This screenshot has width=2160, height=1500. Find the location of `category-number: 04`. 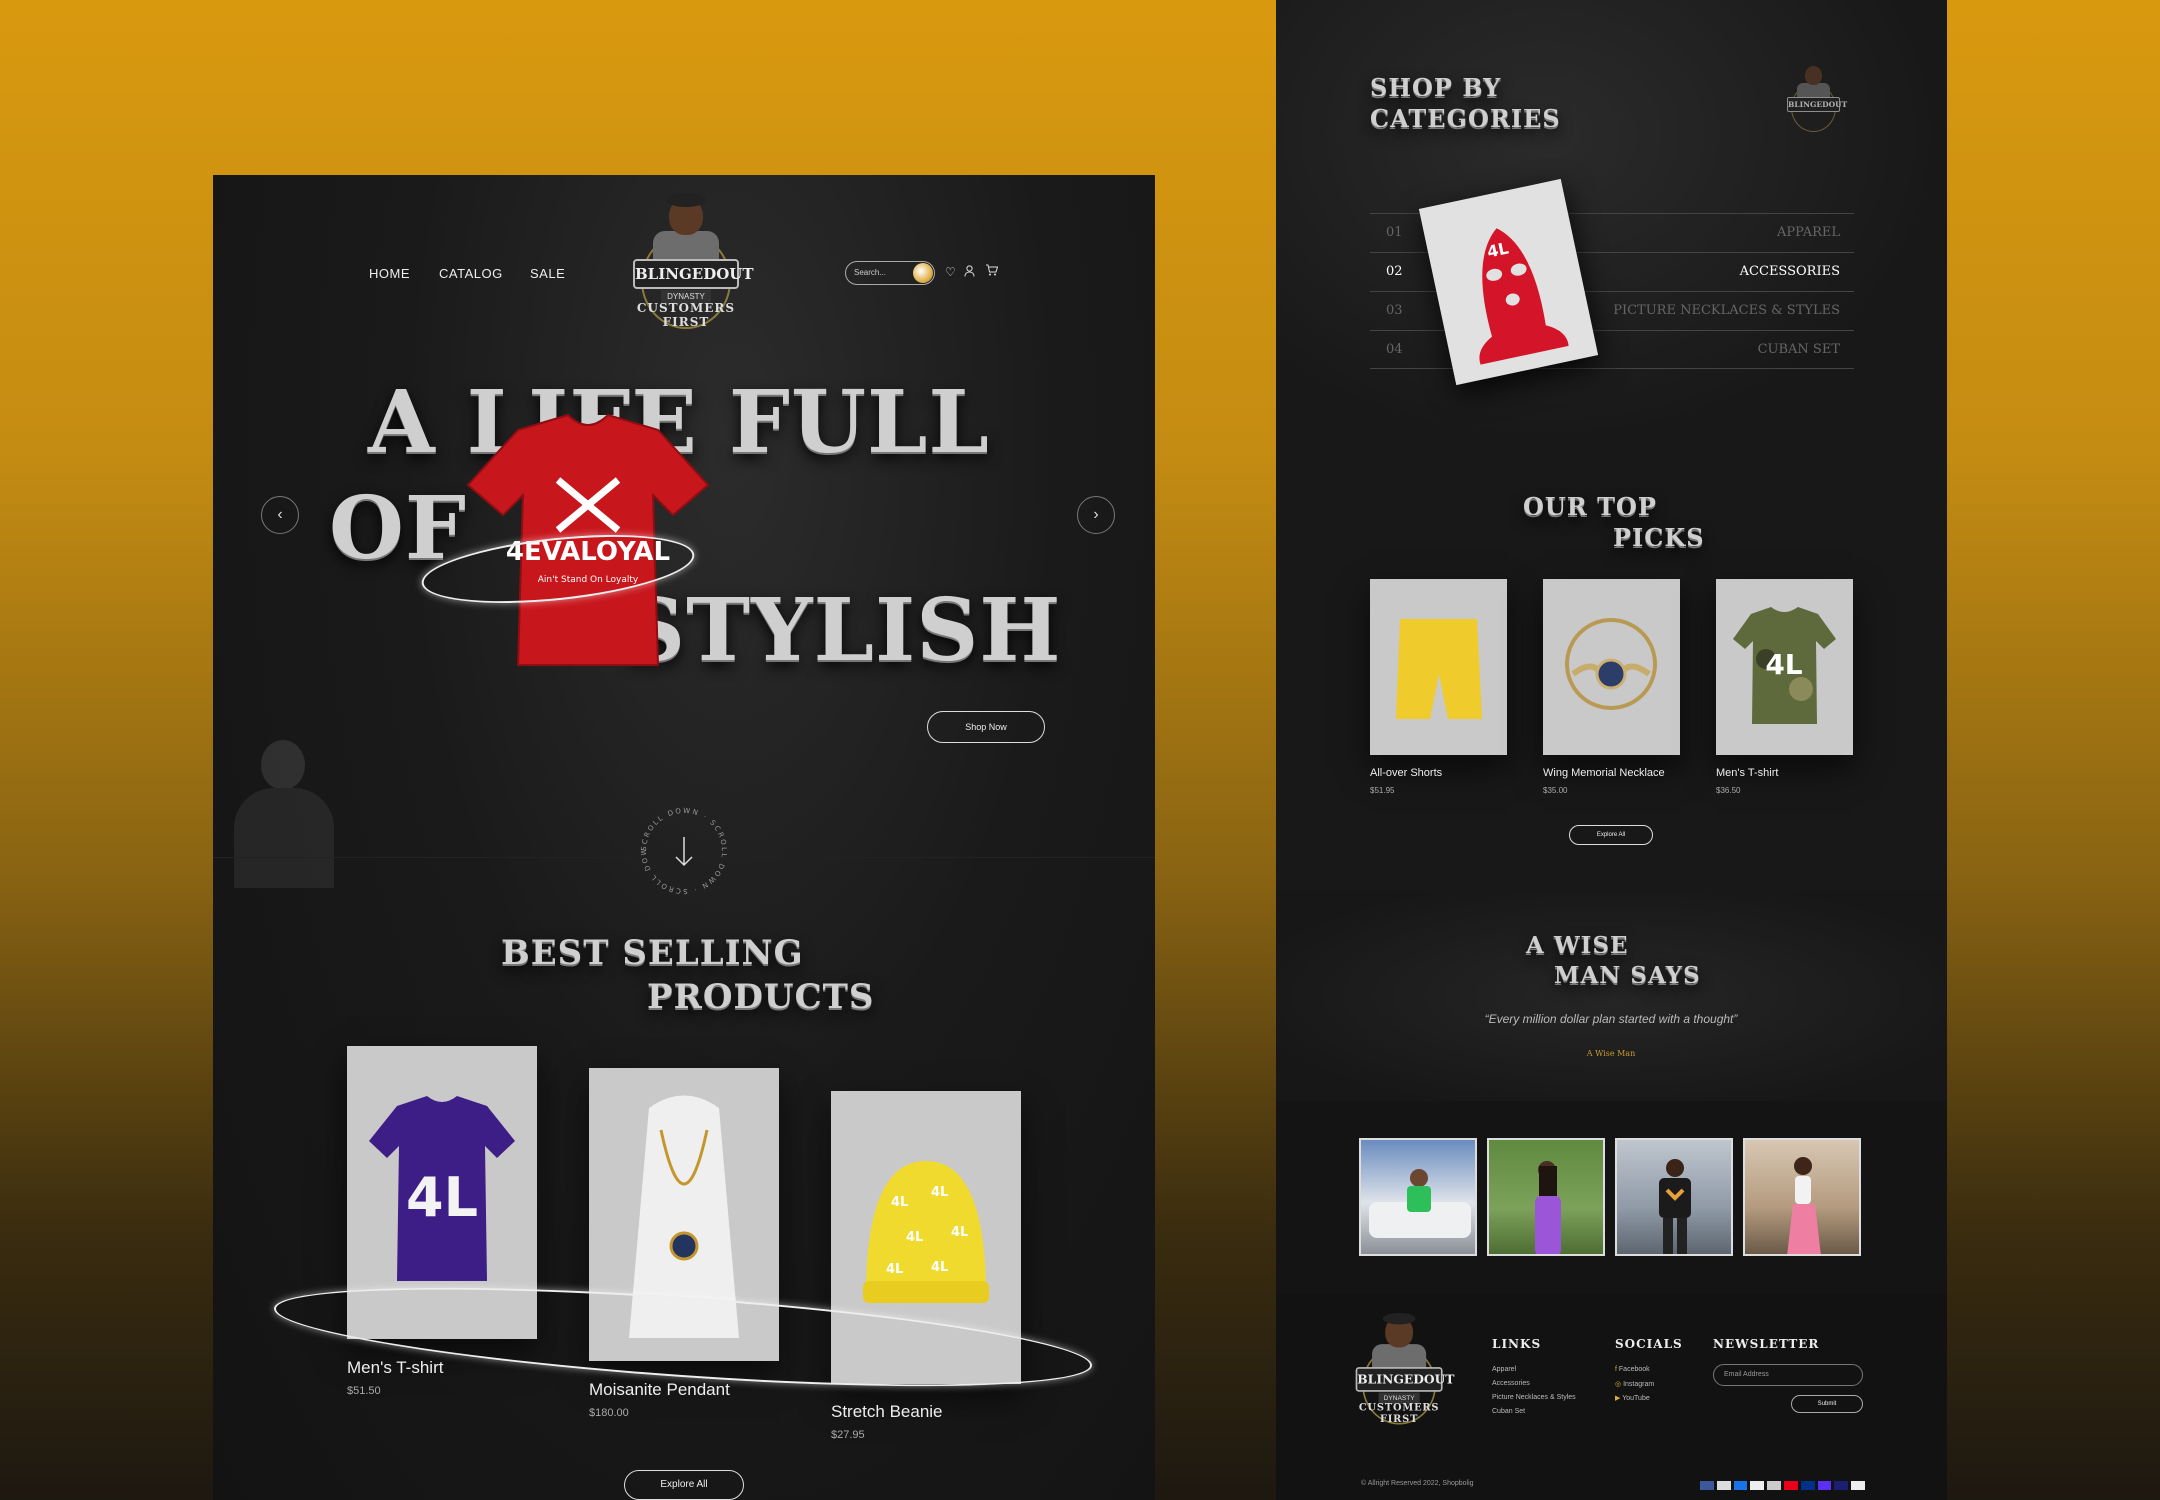

category-number: 04 is located at coordinates (1394, 349).